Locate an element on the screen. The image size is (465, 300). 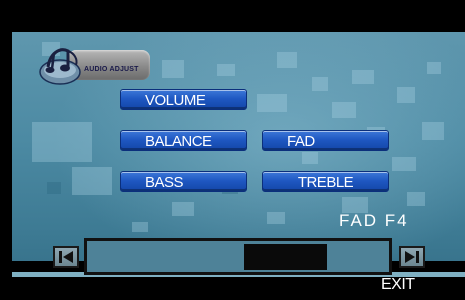
previous-button is located at coordinates (66, 257).